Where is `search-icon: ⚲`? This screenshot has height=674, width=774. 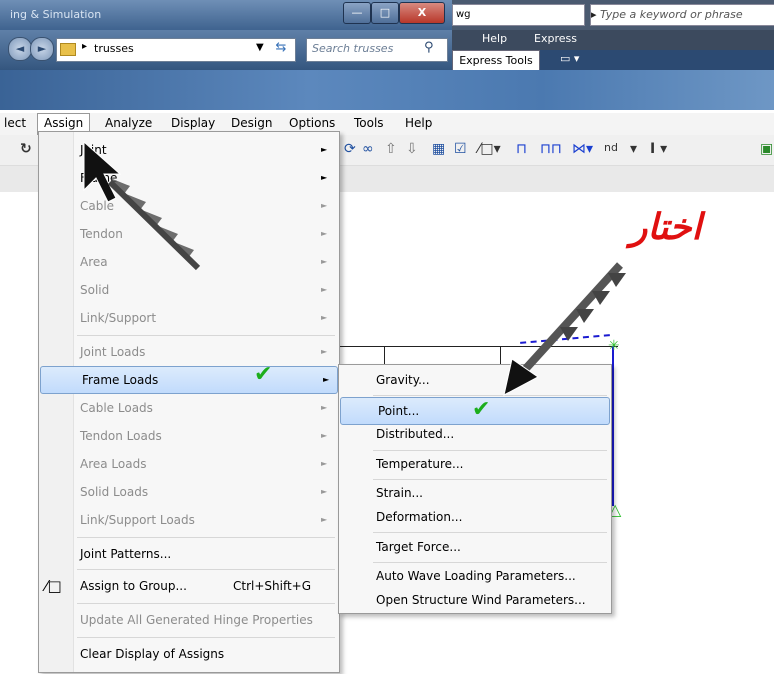
search-icon: ⚲ is located at coordinates (429, 47).